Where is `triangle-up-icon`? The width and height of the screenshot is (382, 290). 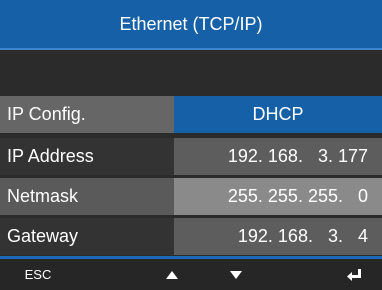 triangle-up-icon is located at coordinates (172, 274).